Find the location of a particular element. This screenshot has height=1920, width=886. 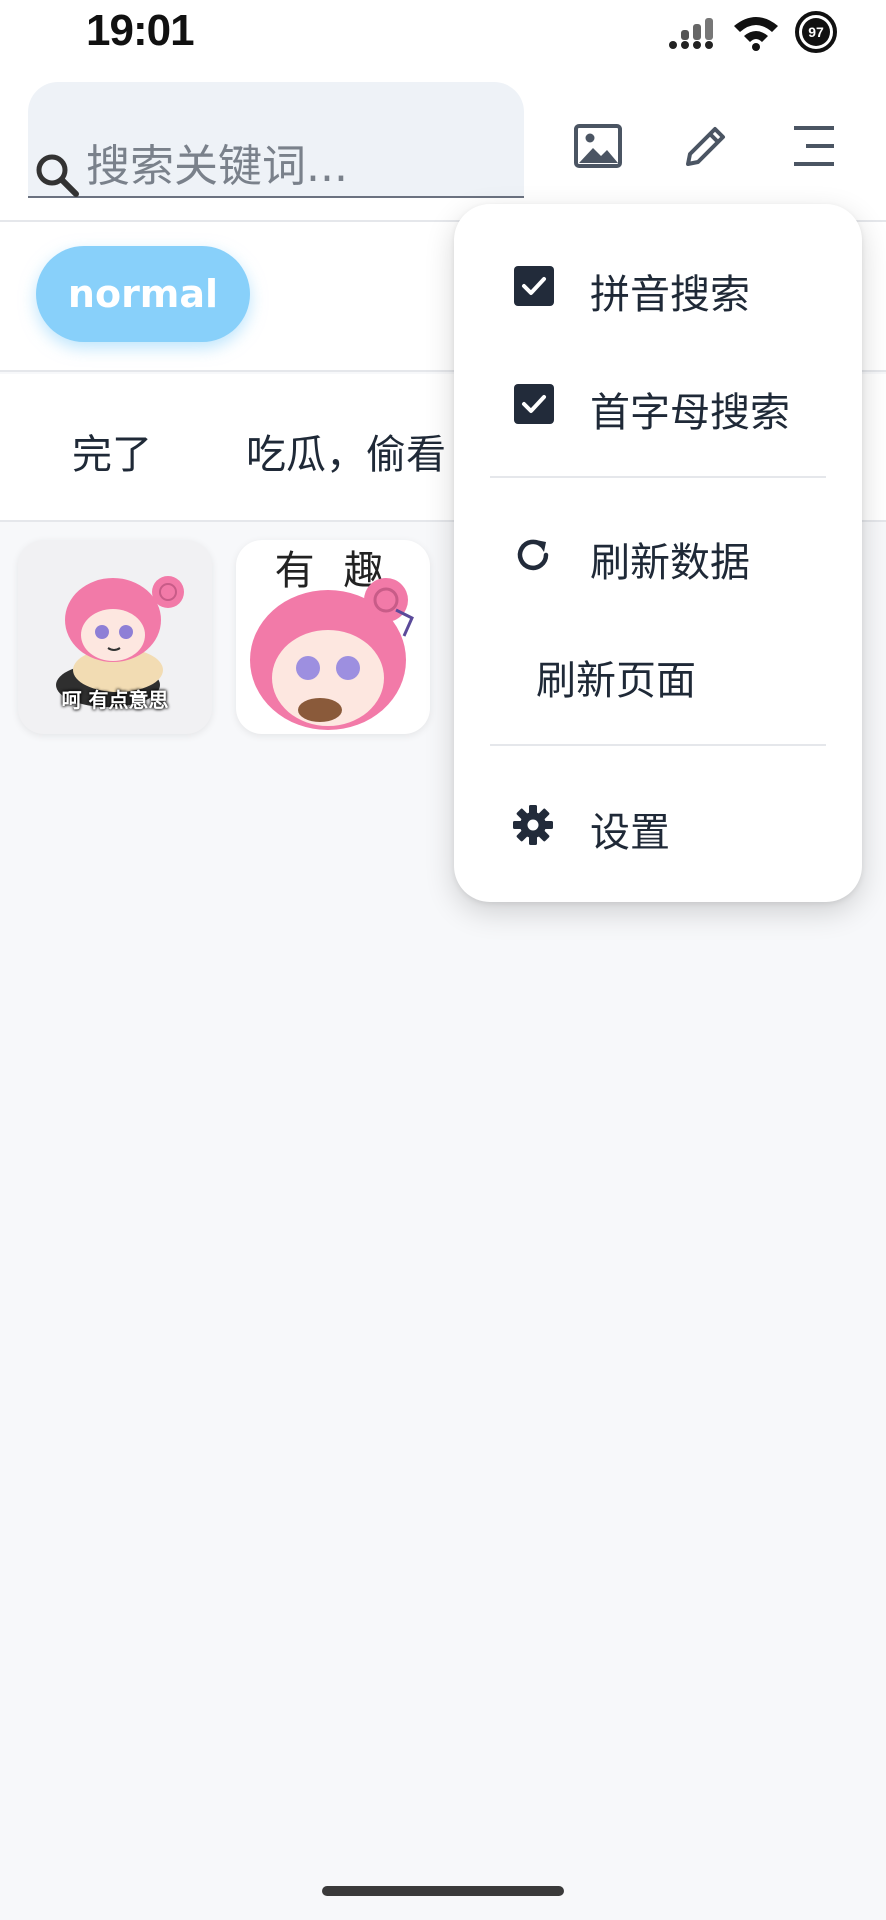

pencil-icon is located at coordinates (705, 146).